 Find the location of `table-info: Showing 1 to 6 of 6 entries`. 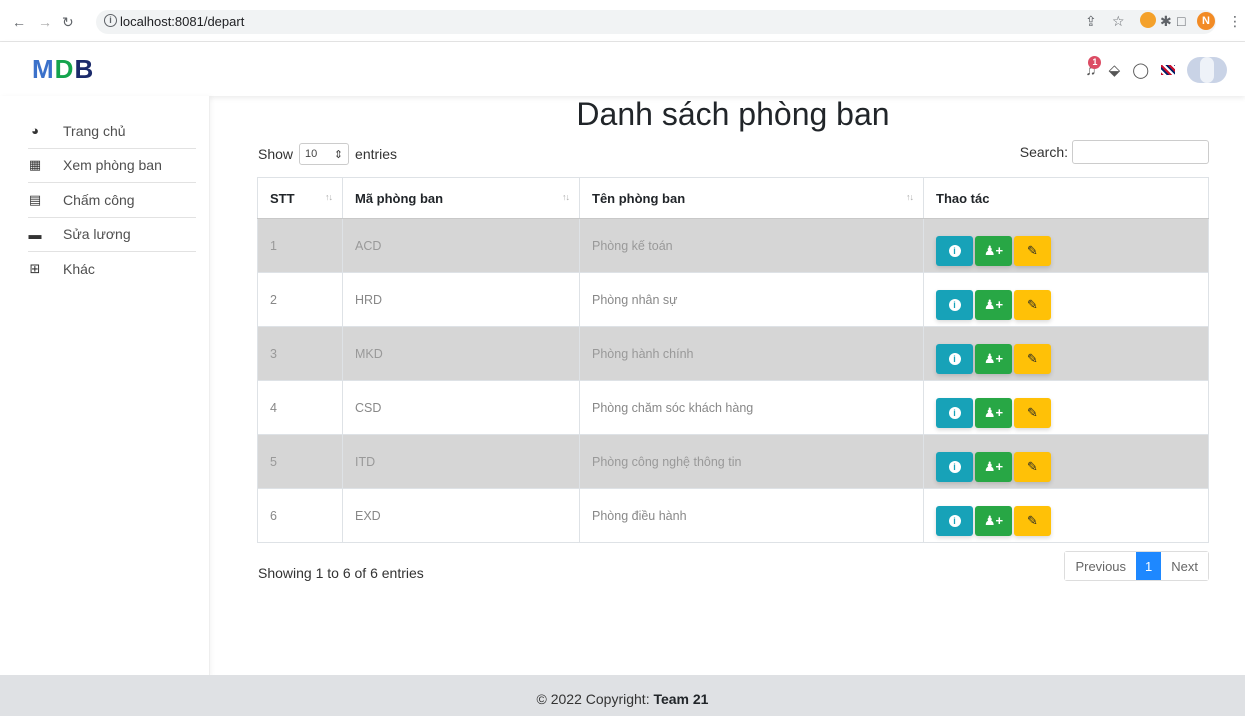

table-info: Showing 1 to 6 of 6 entries is located at coordinates (341, 573).